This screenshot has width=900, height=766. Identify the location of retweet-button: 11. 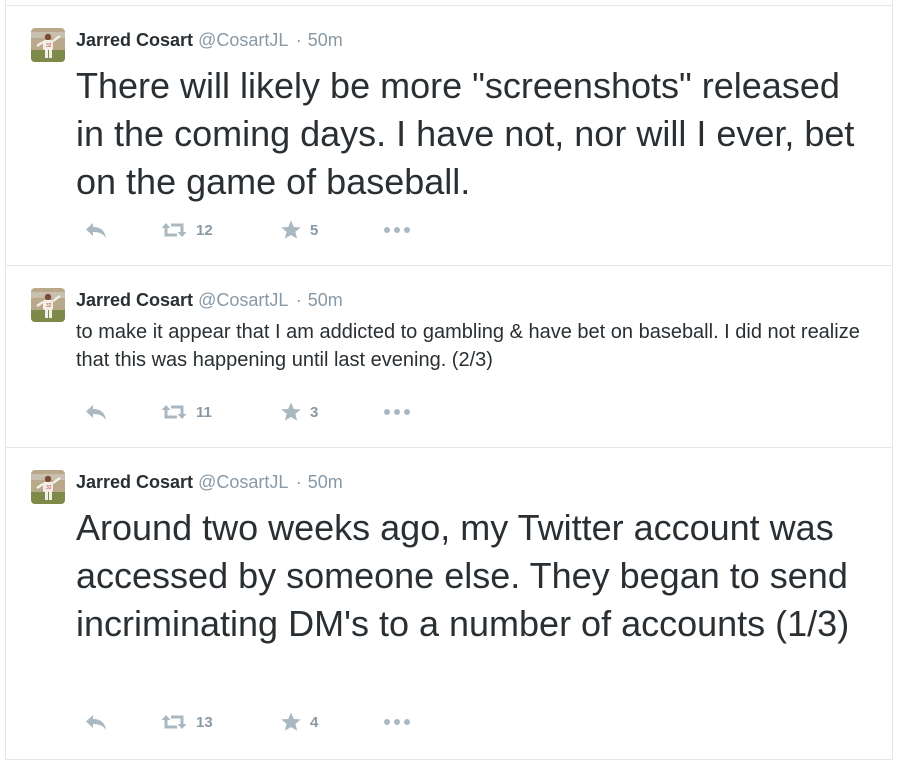
(186, 412).